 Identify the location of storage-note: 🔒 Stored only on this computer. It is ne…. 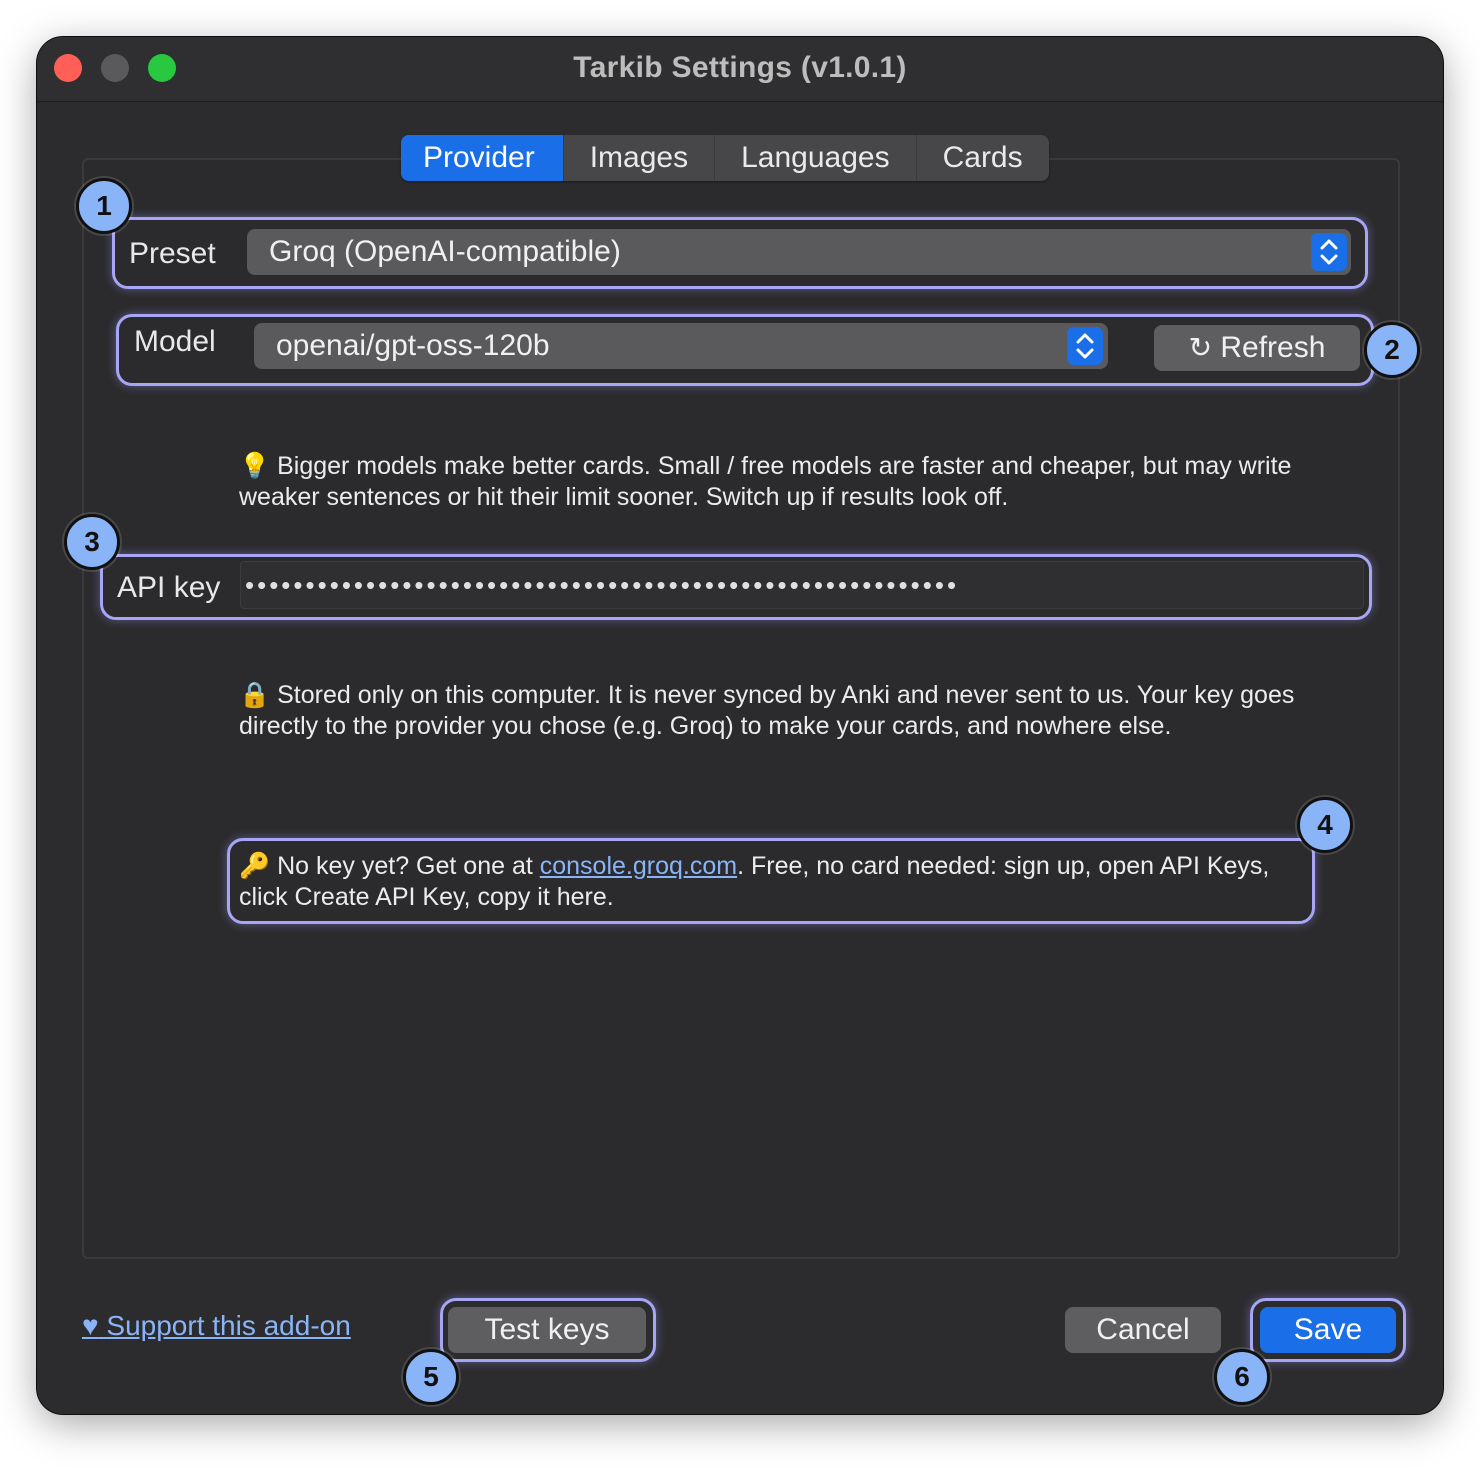
(804, 711).